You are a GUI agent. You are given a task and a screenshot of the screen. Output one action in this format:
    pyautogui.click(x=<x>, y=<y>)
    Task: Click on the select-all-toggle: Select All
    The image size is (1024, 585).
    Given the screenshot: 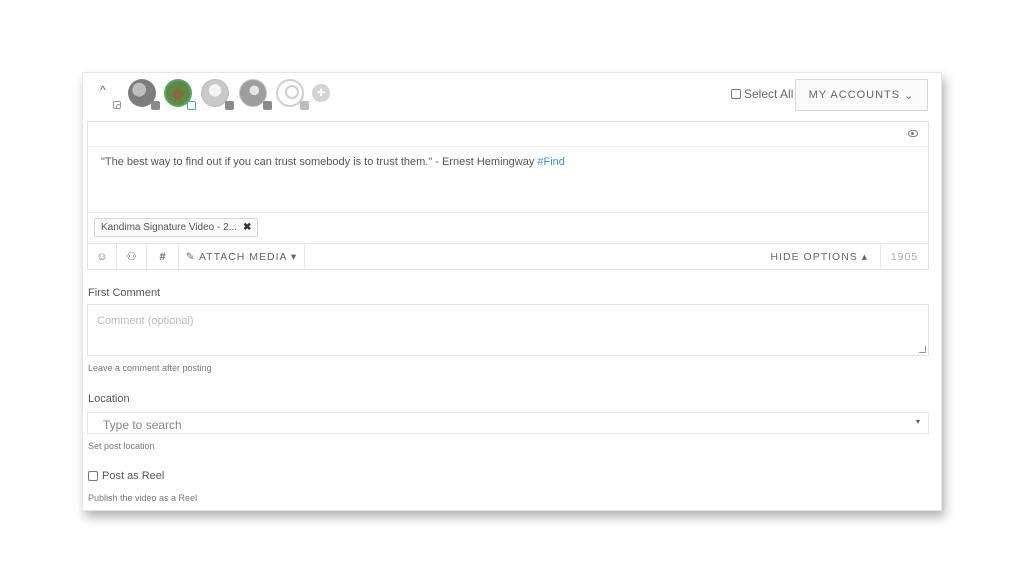 What is the action you would take?
    pyautogui.click(x=762, y=94)
    